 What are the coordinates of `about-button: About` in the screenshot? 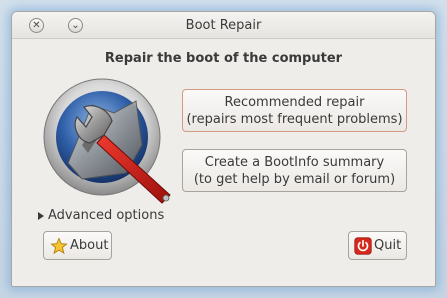 It's located at (77, 245).